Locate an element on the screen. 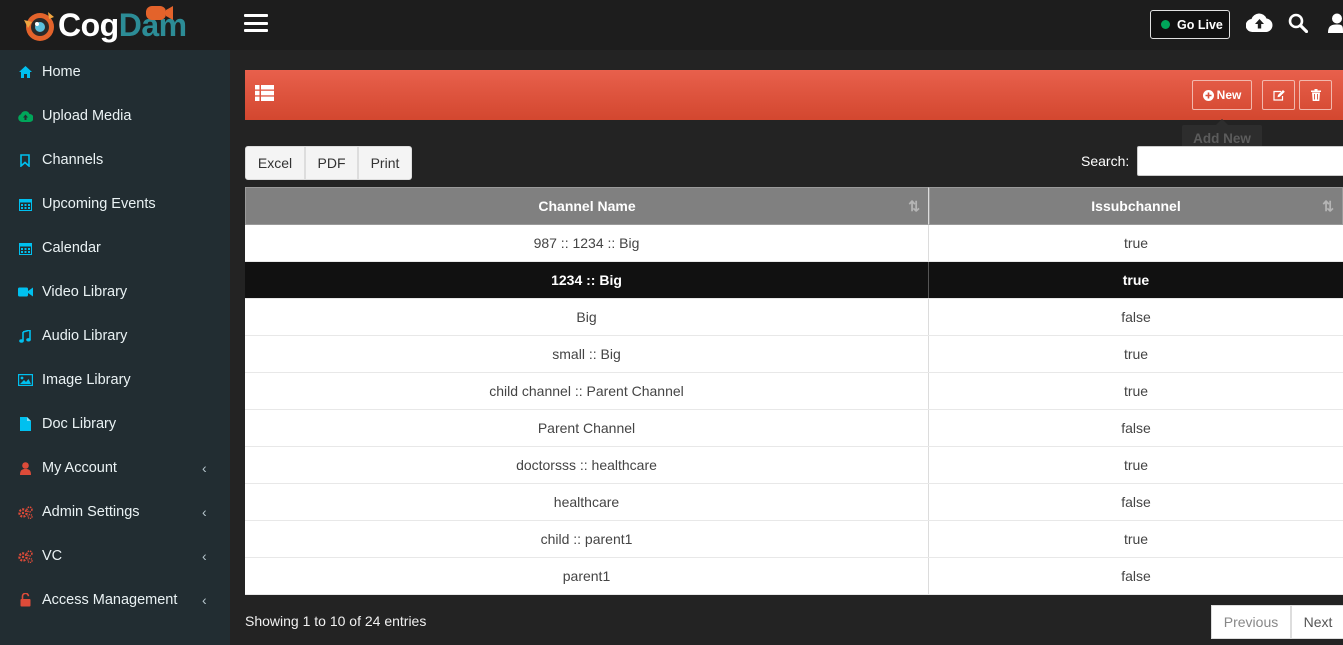  trash-icon is located at coordinates (1315, 95).